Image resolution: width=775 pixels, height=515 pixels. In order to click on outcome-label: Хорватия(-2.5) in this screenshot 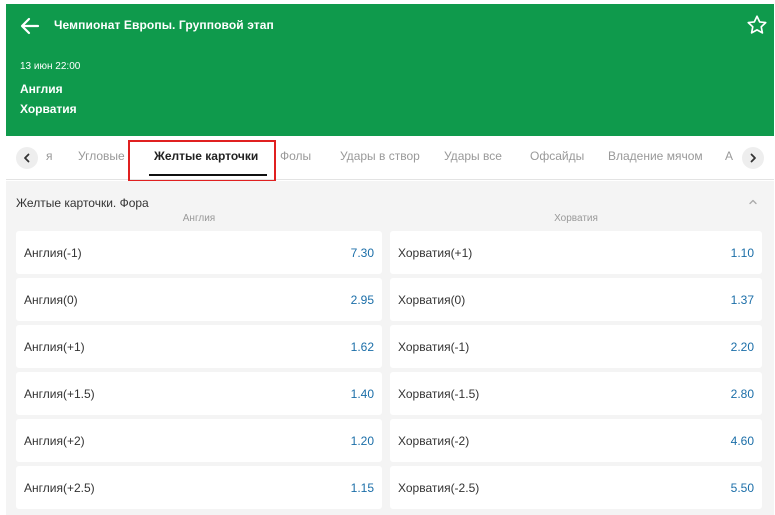, I will do `click(439, 487)`.